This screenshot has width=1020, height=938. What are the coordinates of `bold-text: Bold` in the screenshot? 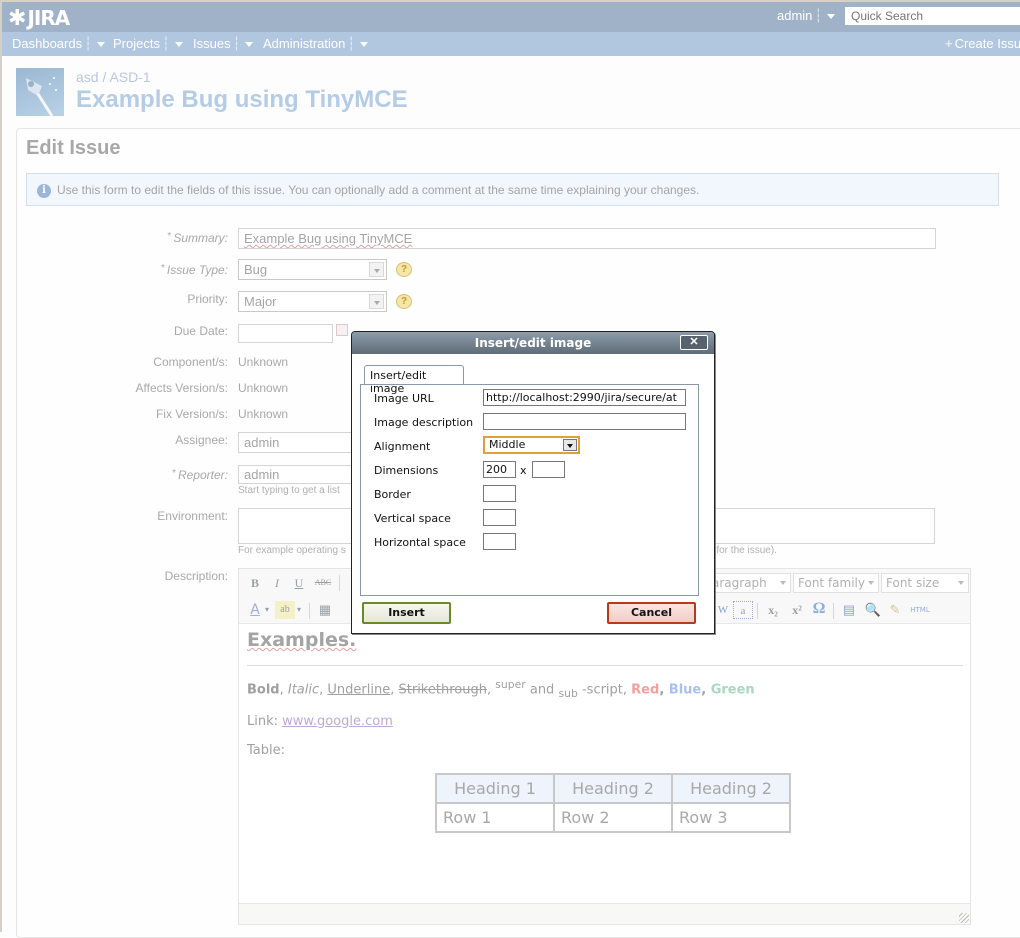 It's located at (263, 690).